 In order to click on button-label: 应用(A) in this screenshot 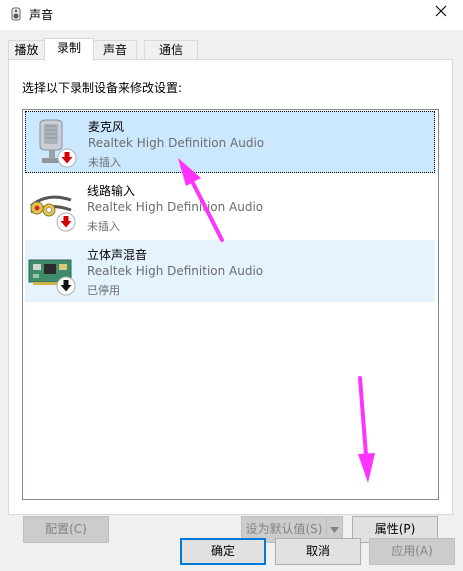, I will do `click(412, 551)`.